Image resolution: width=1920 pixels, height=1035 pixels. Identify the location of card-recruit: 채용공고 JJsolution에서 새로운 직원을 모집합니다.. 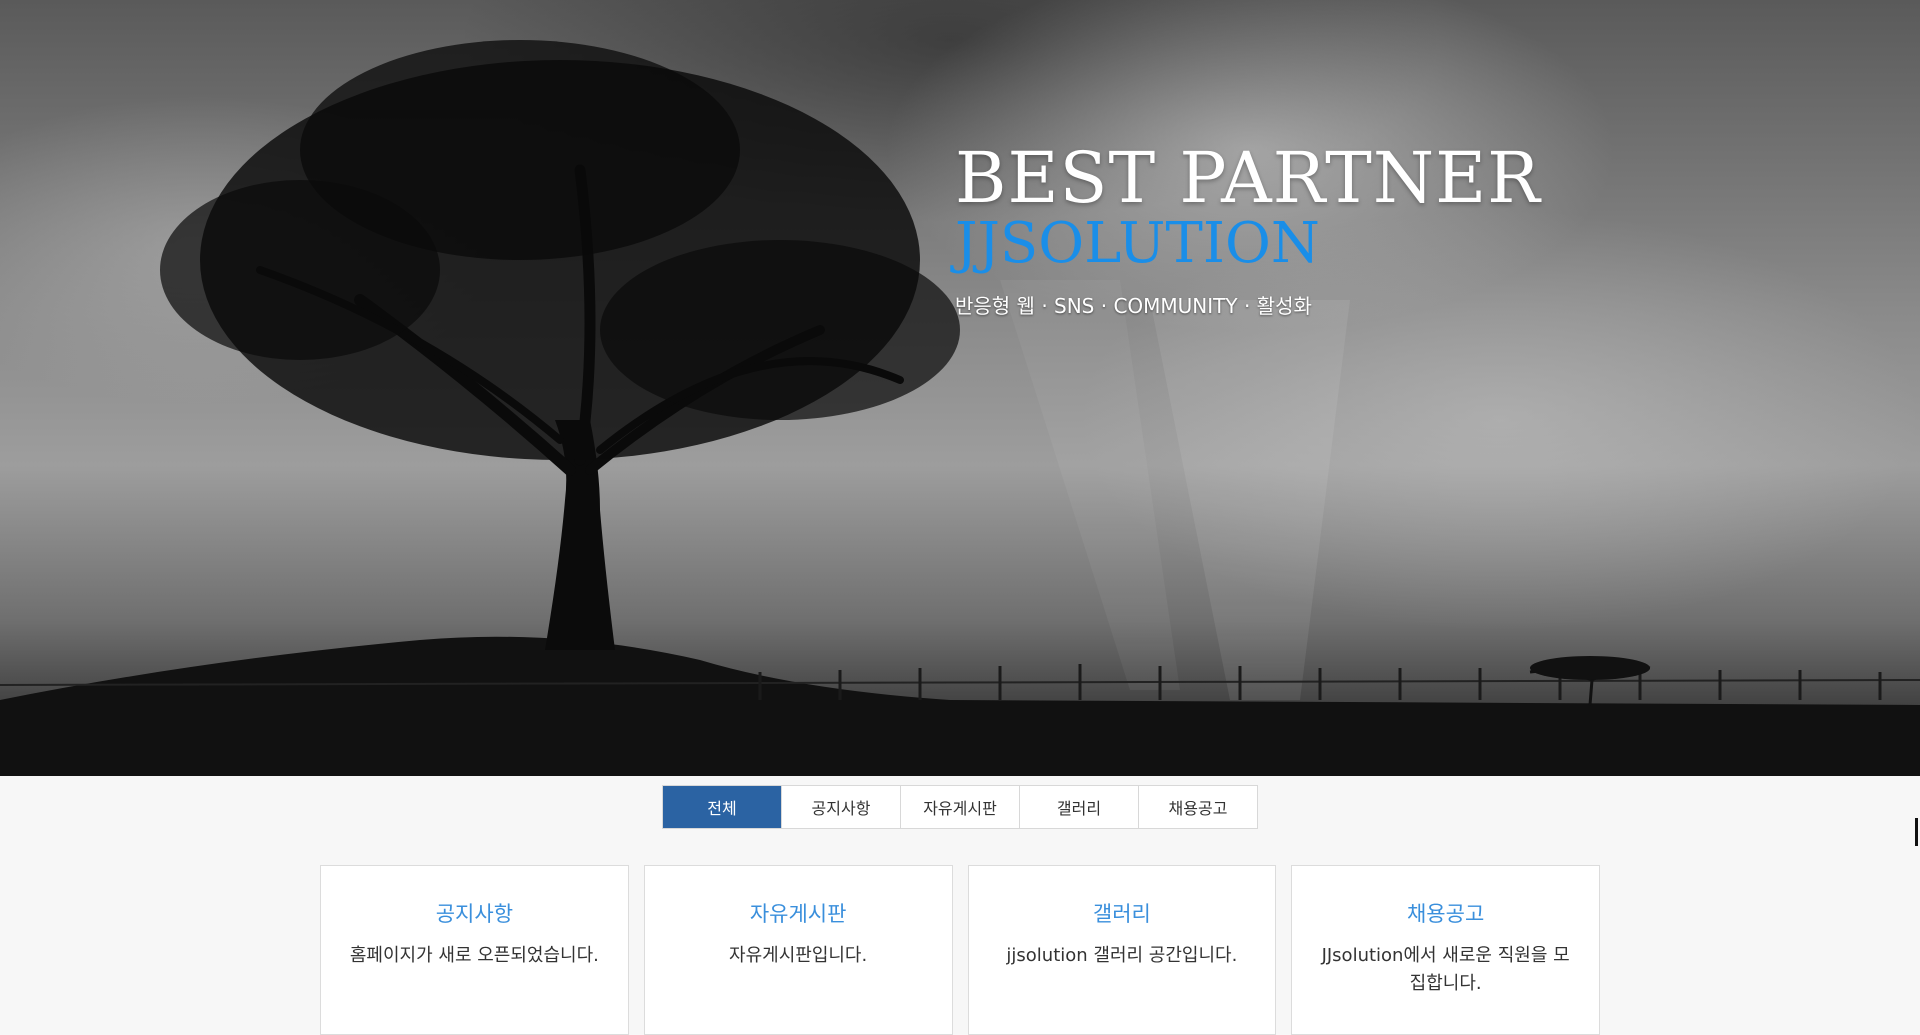
(1445, 950).